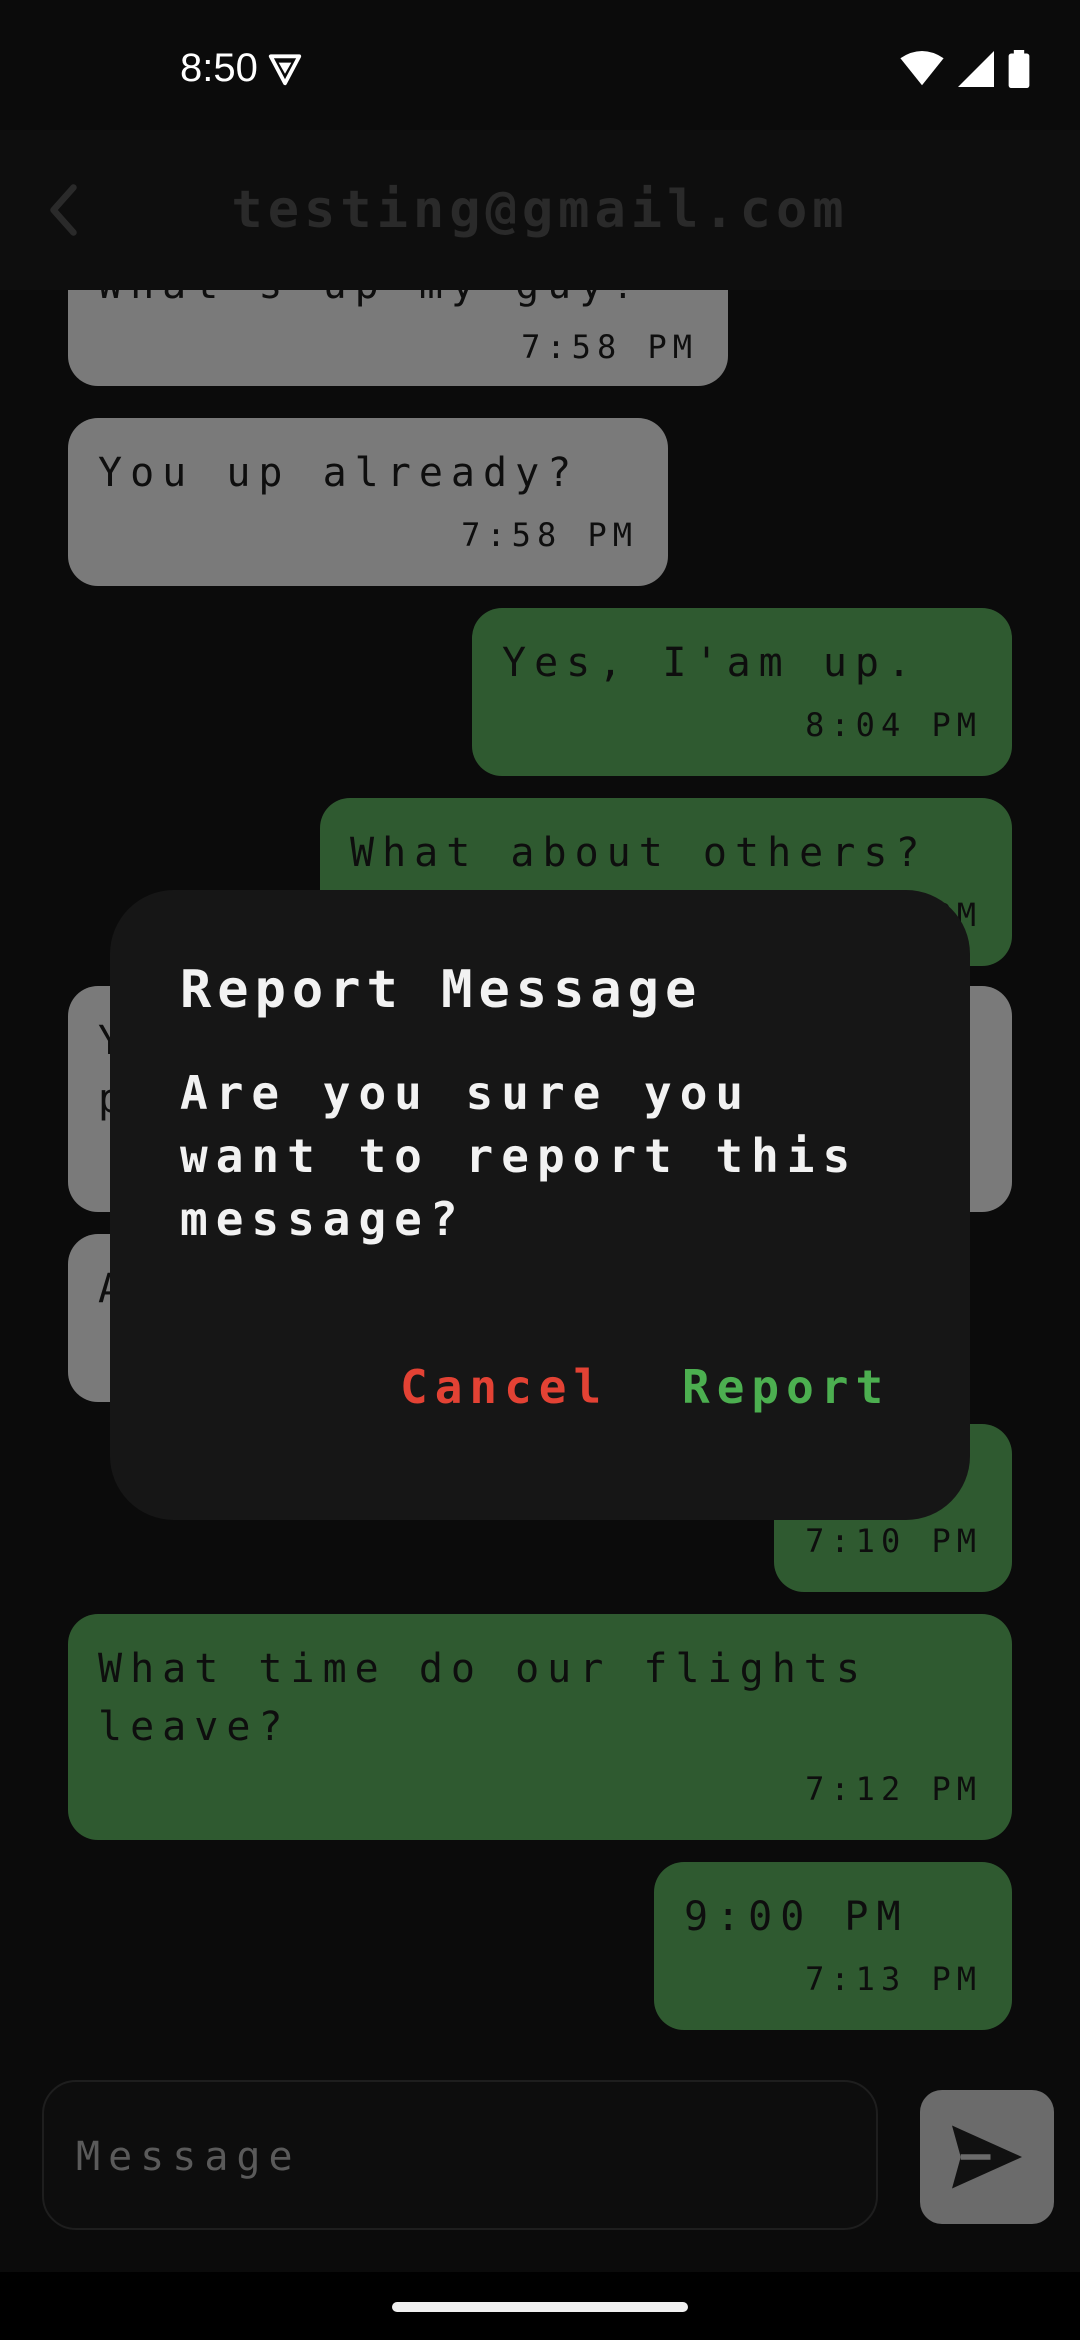  I want to click on message-text: What time do our flights leave?, so click(483, 1698).